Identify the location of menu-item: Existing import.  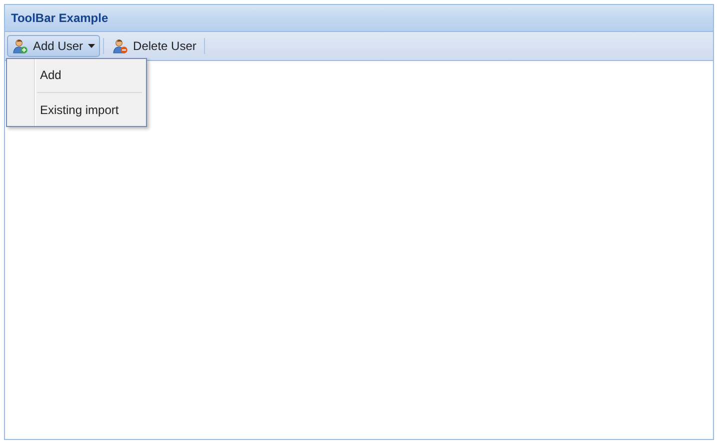
(76, 110).